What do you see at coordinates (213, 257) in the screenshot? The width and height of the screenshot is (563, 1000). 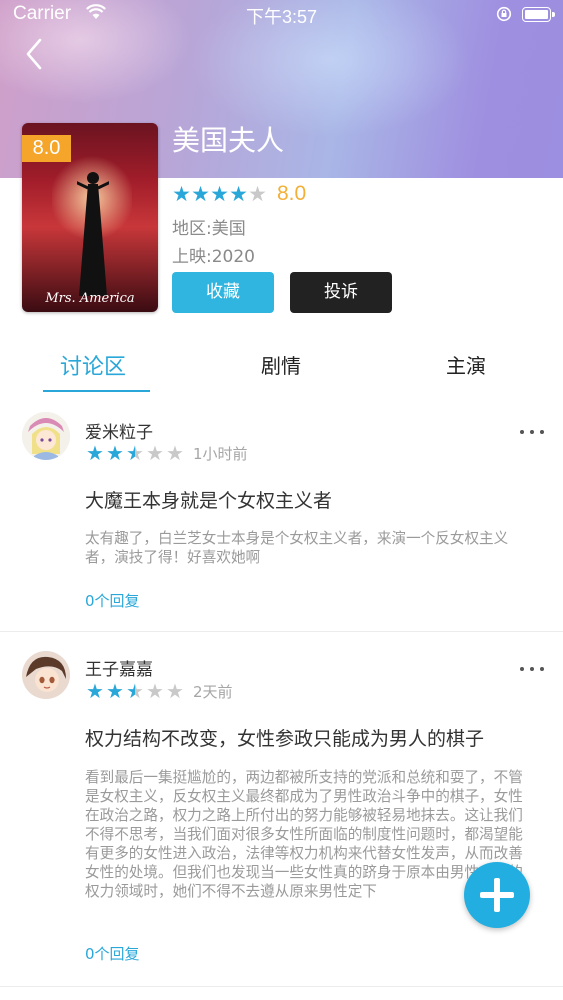 I see `release-label: 上映:2020` at bounding box center [213, 257].